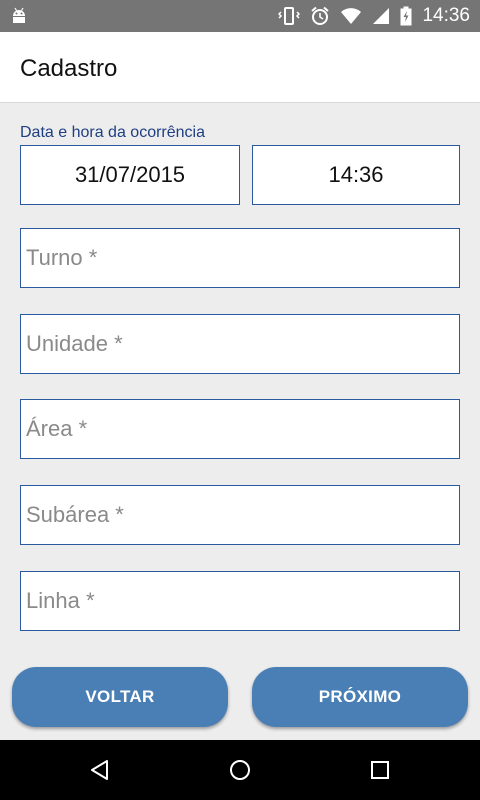 The height and width of the screenshot is (800, 480). I want to click on next-button: PRÓXIMO, so click(360, 697).